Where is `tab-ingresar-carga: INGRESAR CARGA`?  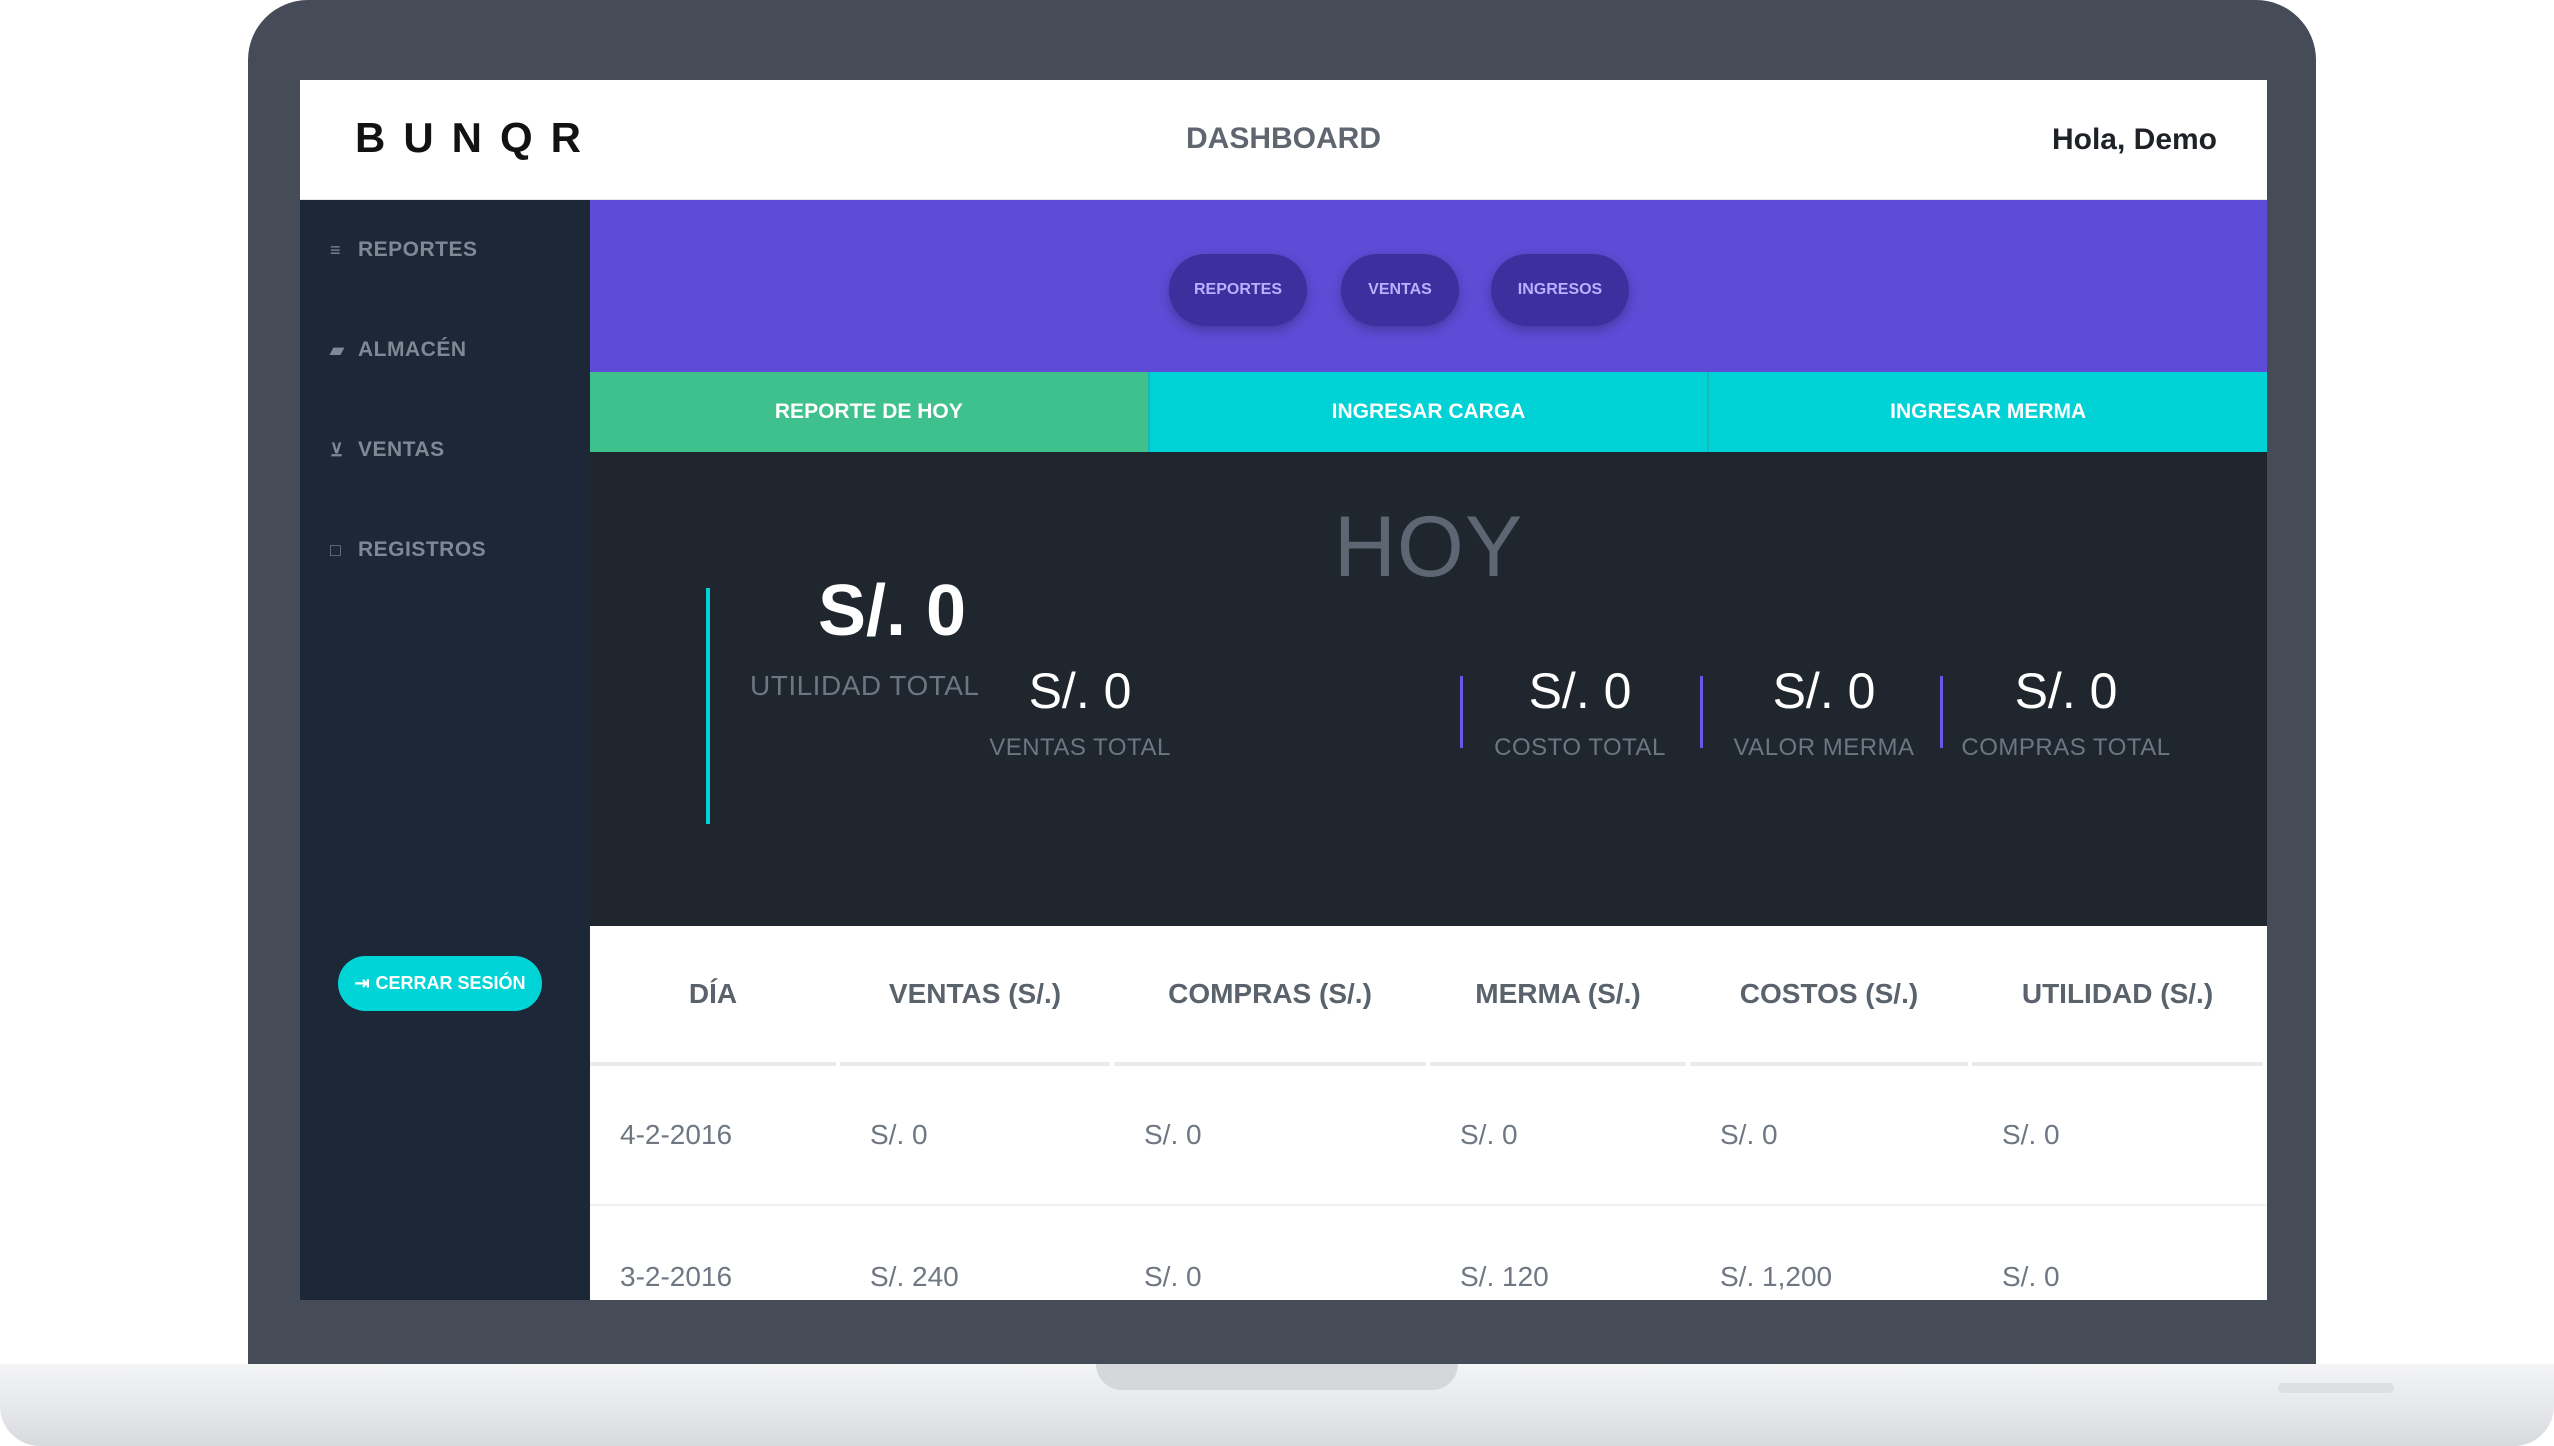 tab-ingresar-carga: INGRESAR CARGA is located at coordinates (1427, 412).